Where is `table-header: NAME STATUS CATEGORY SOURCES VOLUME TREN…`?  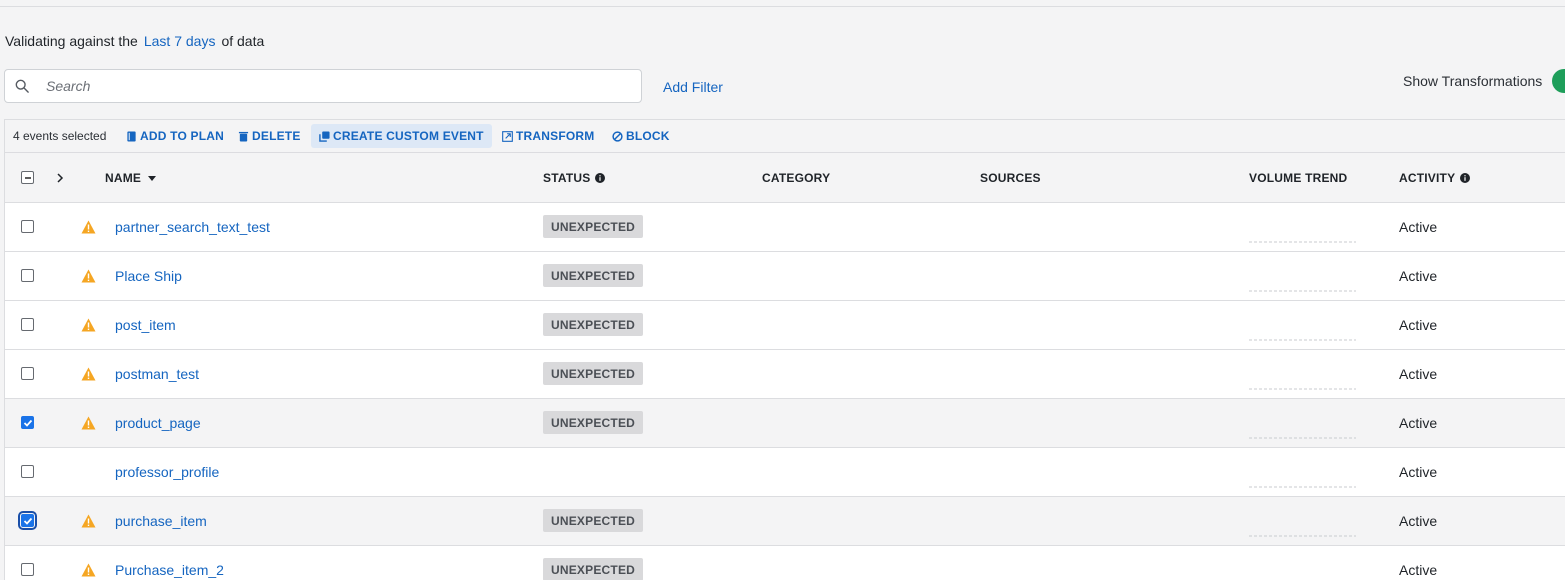
table-header: NAME STATUS CATEGORY SOURCES VOLUME TREN… is located at coordinates (785, 178).